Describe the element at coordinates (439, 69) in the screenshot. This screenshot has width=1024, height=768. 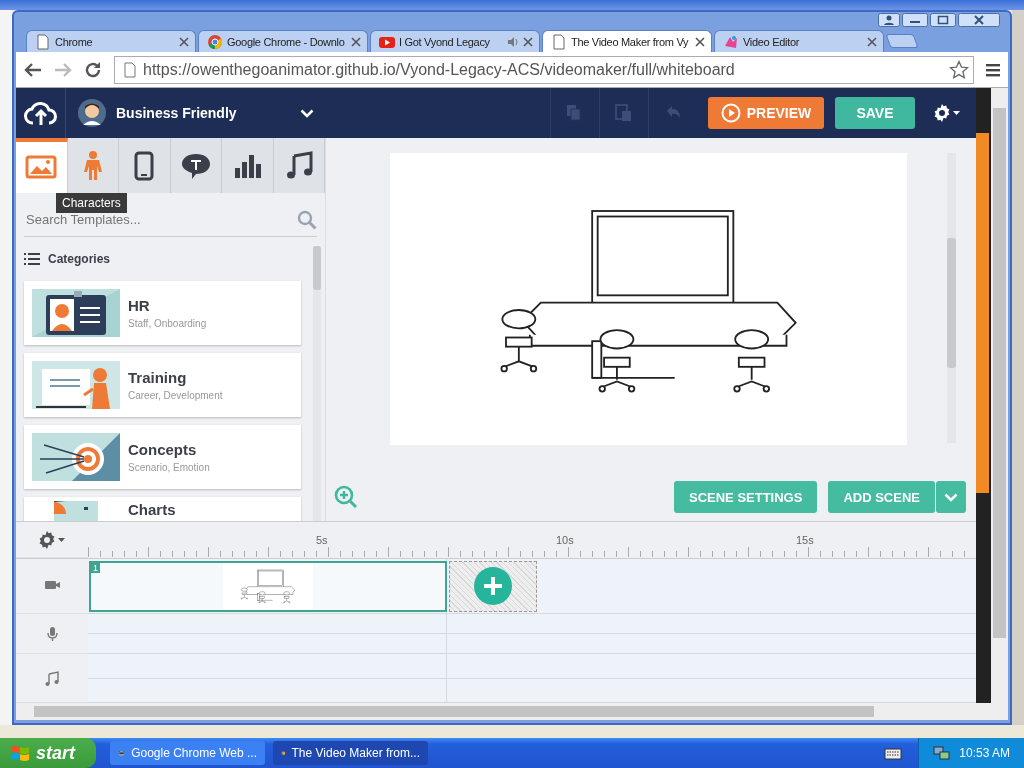
I see `url-text: https://owenthegoanimator.github.io/Vyond-Legacy-ACS/videomaker/full/whiteboard` at that location.